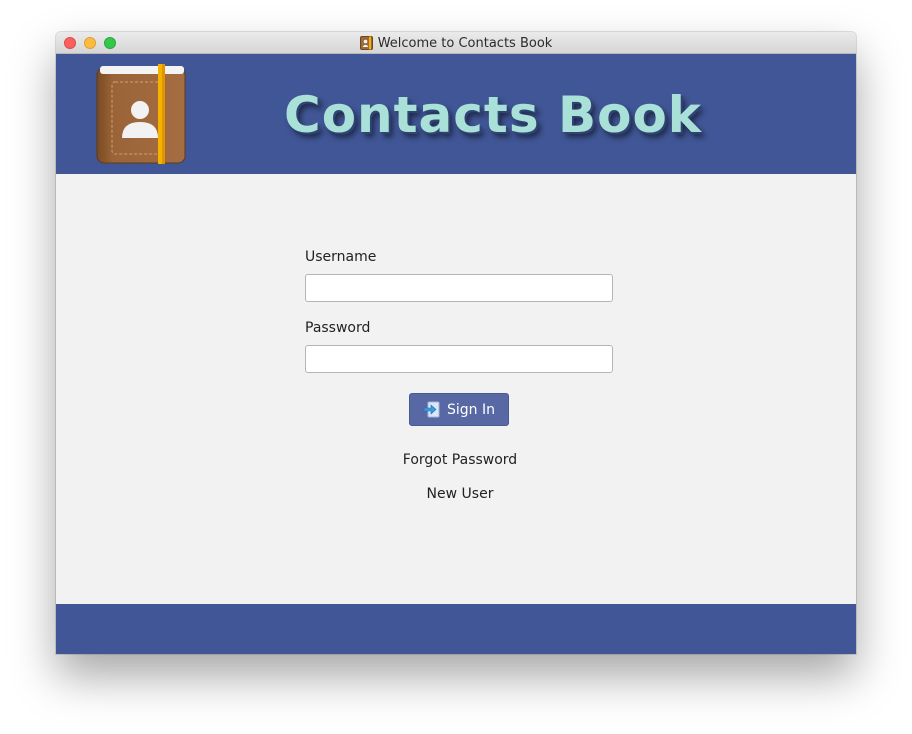  Describe the element at coordinates (493, 115) in the screenshot. I see `app-brand-title: Contacts Book` at that location.